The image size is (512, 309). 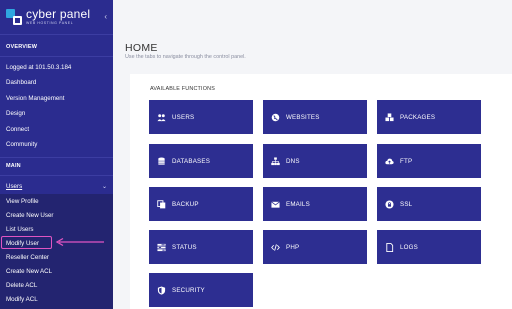 I want to click on sidebar-item-dashboard: Dashboard, so click(x=18, y=82).